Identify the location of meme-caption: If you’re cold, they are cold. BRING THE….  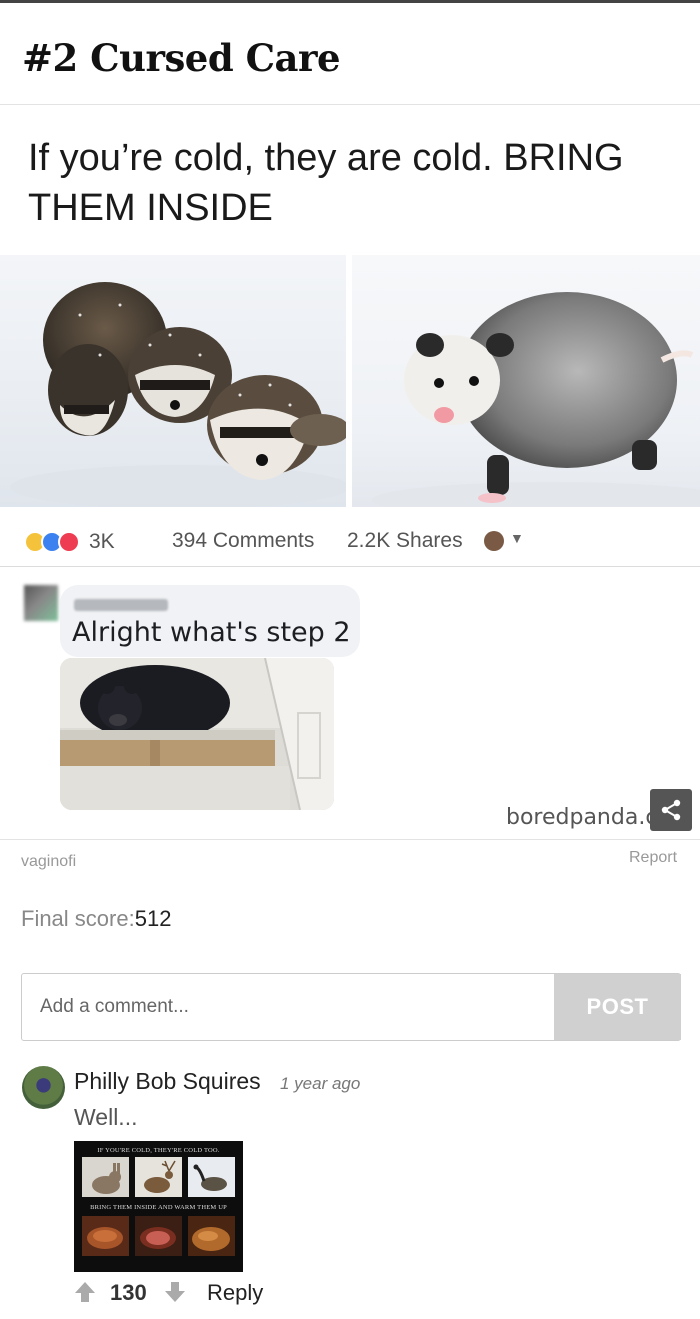
(326, 183).